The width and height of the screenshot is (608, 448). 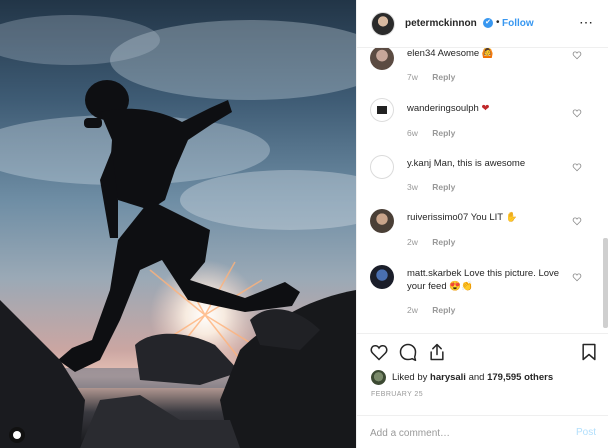 What do you see at coordinates (441, 23) in the screenshot?
I see `author-username: petermckinnon` at bounding box center [441, 23].